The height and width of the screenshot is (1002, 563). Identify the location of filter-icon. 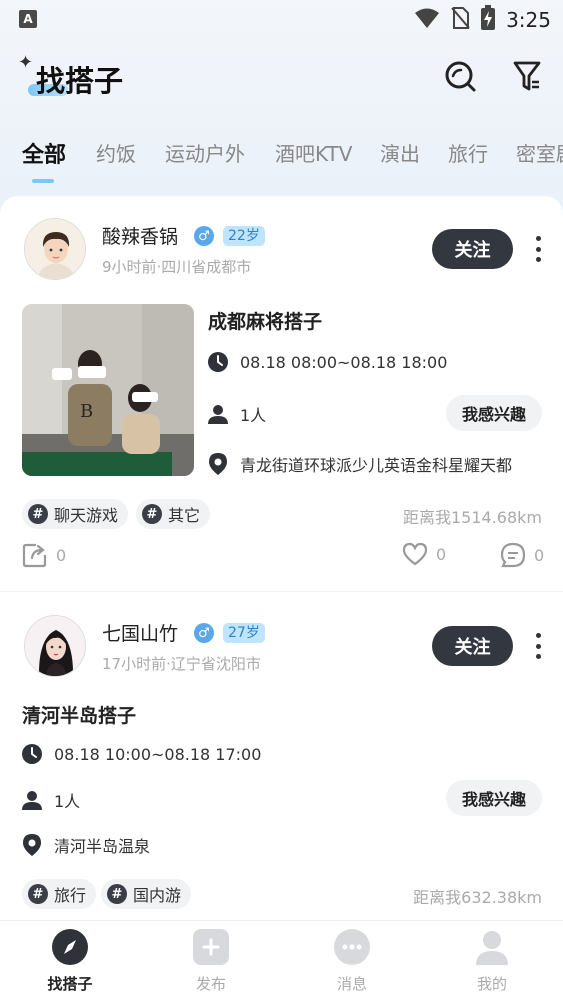
(527, 78).